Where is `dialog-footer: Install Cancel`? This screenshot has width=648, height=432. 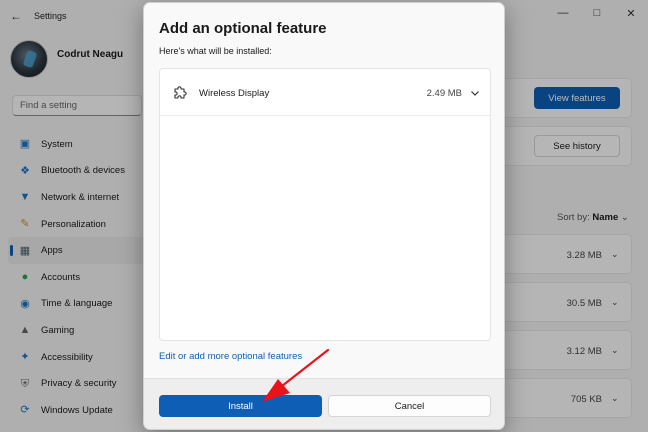
dialog-footer: Install Cancel is located at coordinates (324, 403).